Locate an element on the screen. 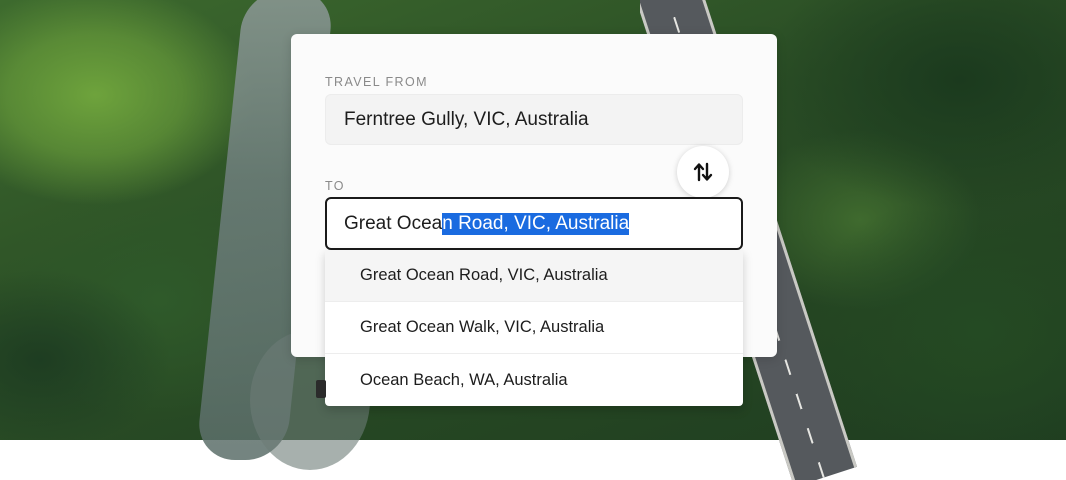 This screenshot has height=480, width=1066. travel-to-label: TO is located at coordinates (335, 186).